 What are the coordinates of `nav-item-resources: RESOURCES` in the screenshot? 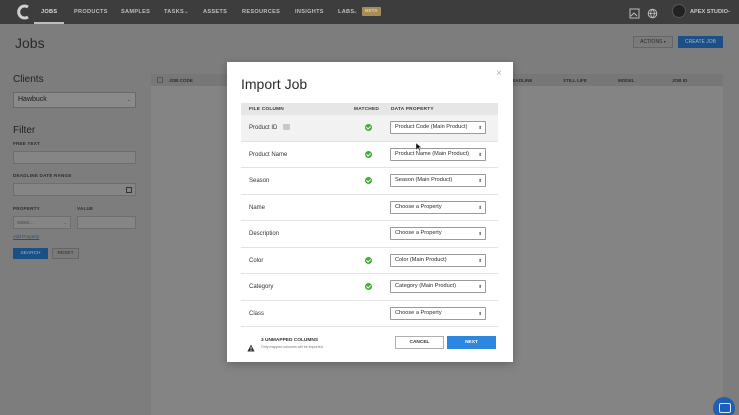 It's located at (261, 12).